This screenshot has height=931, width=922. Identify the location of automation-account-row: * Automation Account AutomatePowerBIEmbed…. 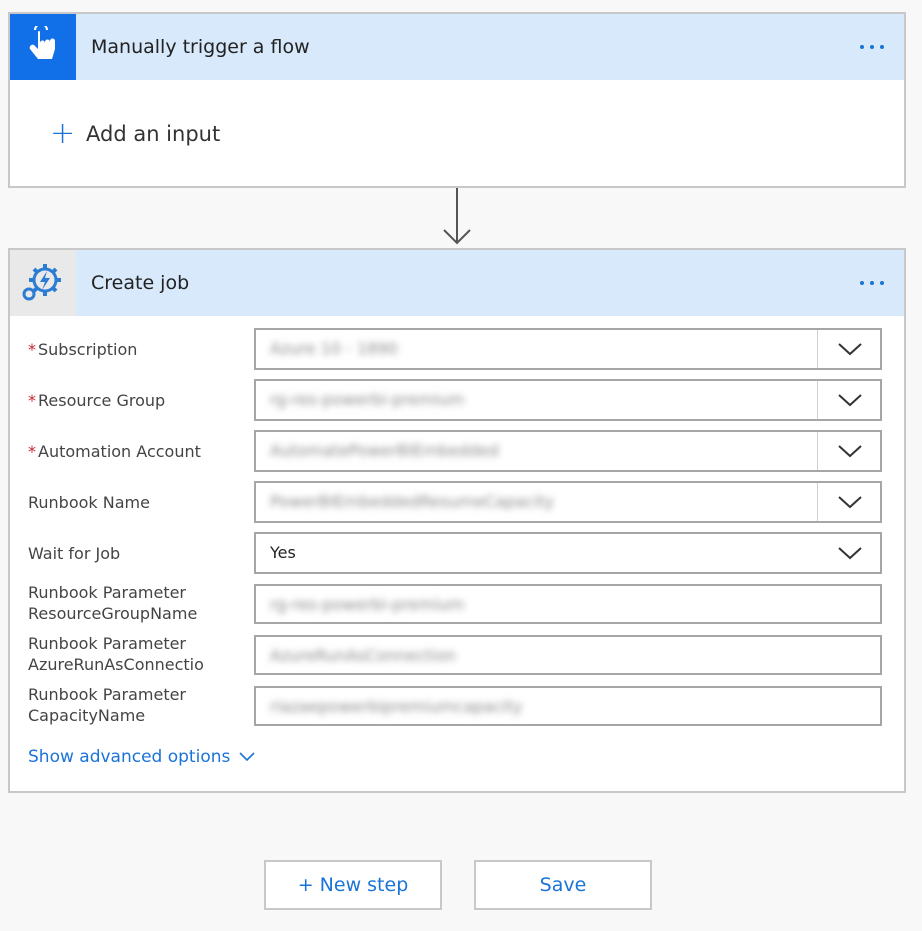
(455, 451).